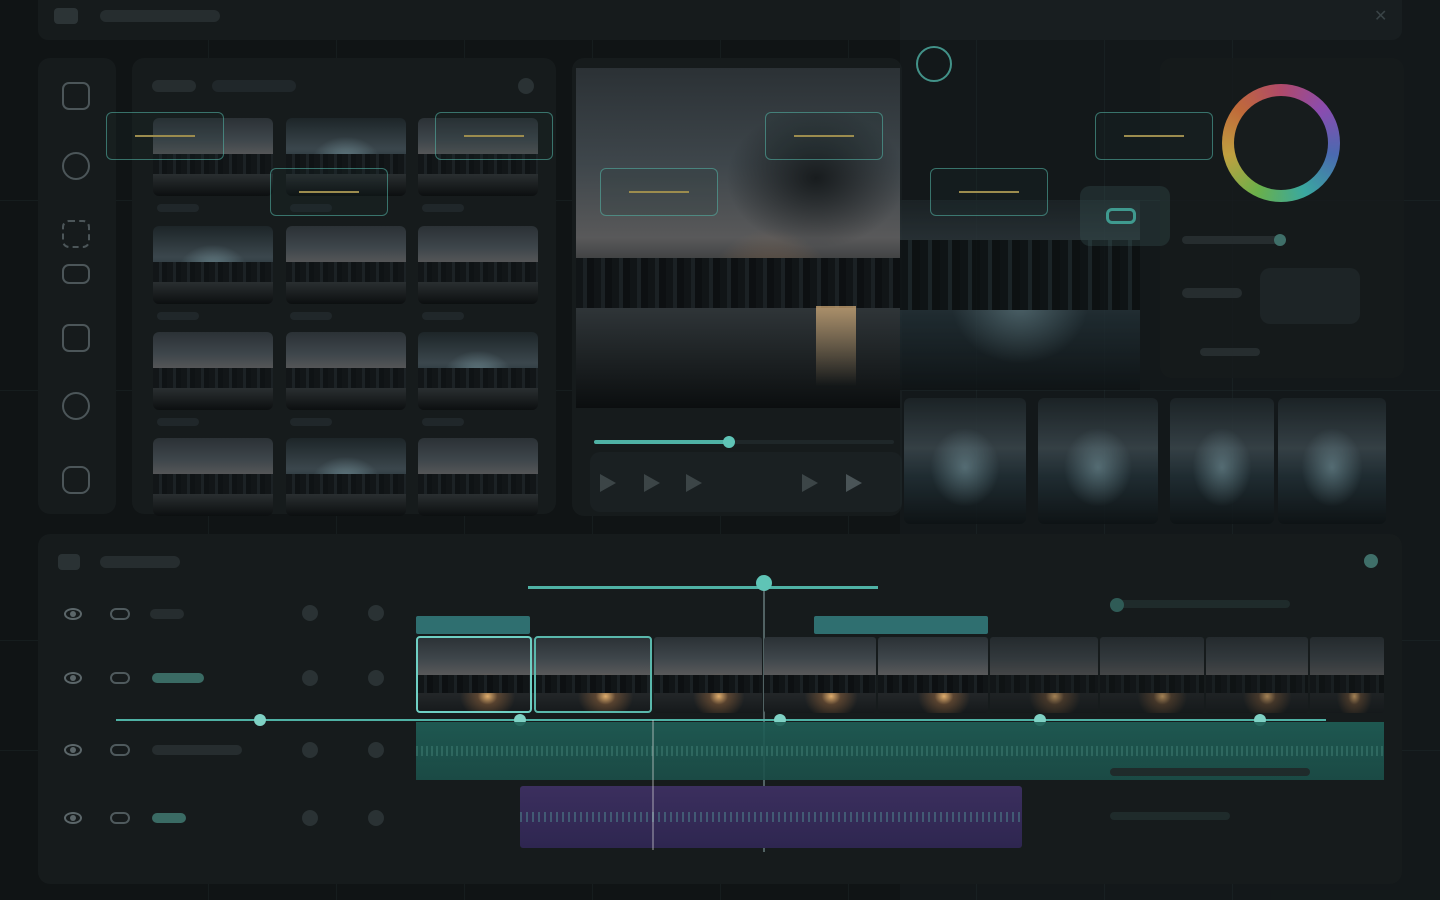 This screenshot has width=1440, height=900. I want to click on preview-scrubber, so click(744, 442).